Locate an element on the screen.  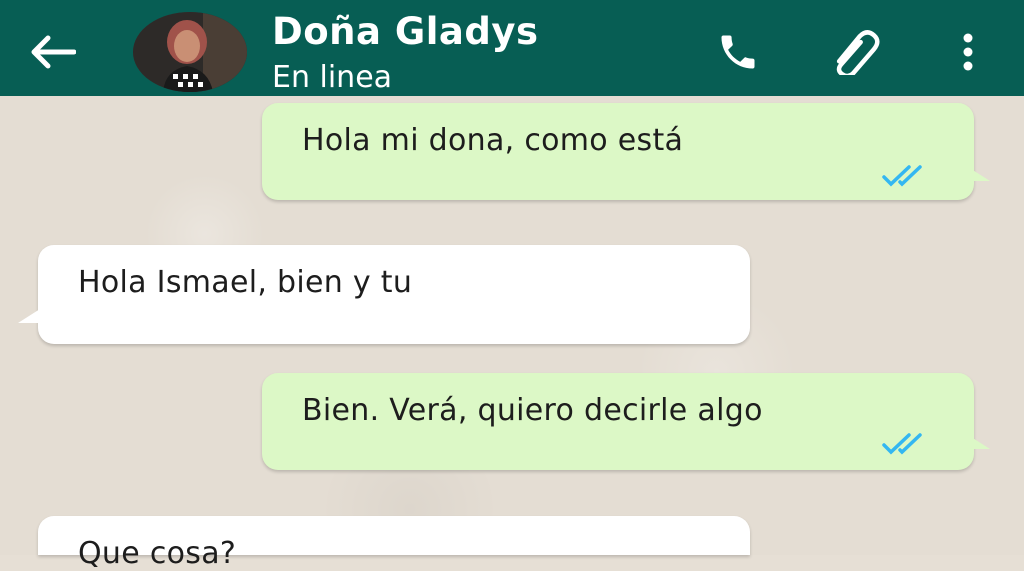
contact-avatar is located at coordinates (190, 52).